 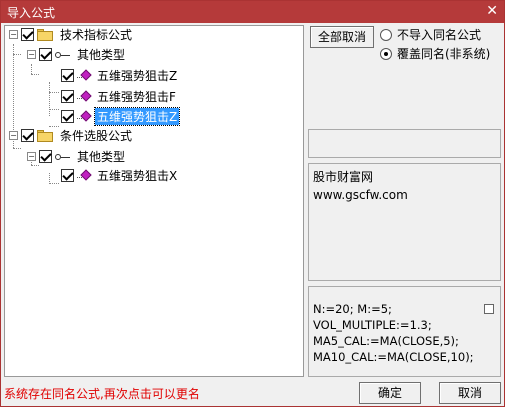 What do you see at coordinates (96, 35) in the screenshot?
I see `tree-node-label: 技术指标公式` at bounding box center [96, 35].